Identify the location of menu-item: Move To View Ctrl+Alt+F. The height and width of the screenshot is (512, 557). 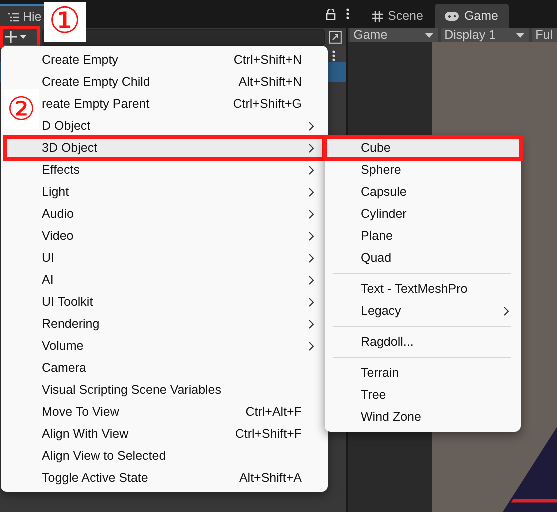
(164, 412).